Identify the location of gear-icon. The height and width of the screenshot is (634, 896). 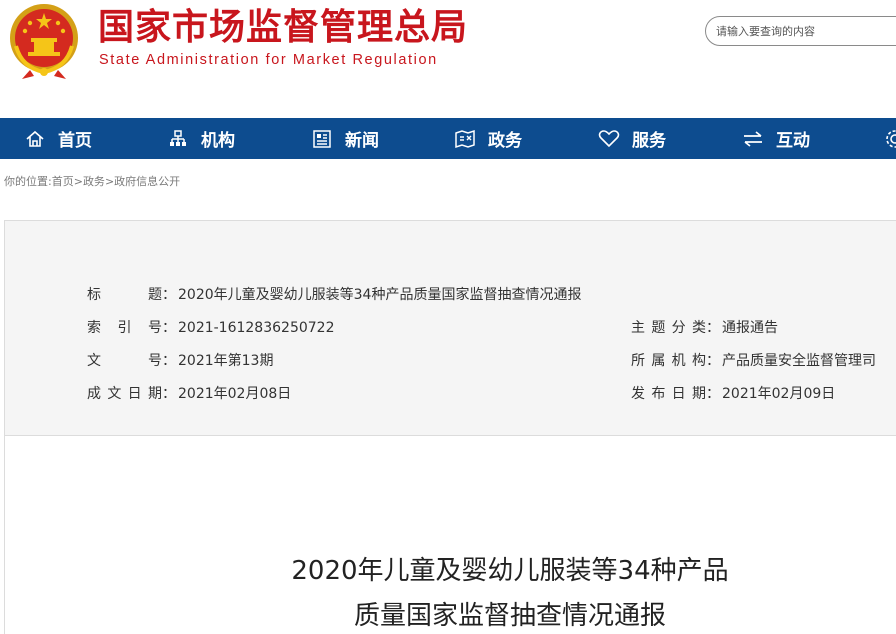
(890, 139).